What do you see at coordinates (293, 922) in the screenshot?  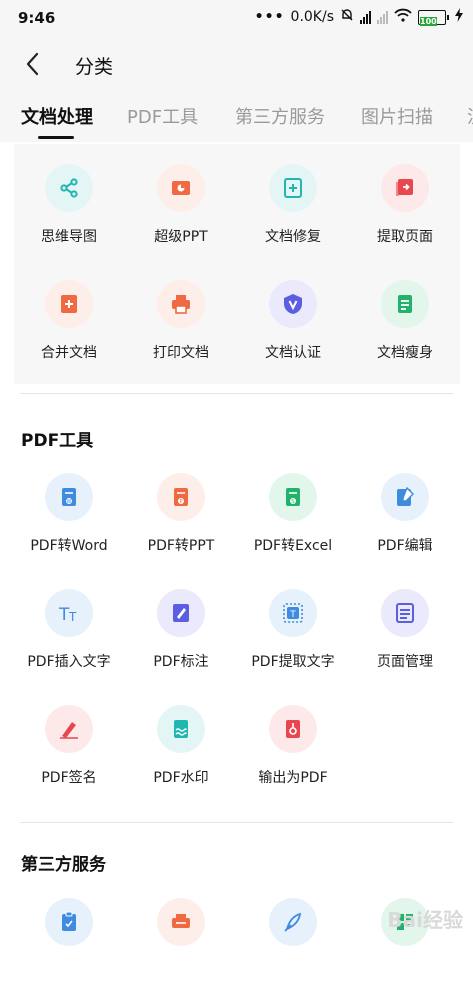 I see `quill-icon` at bounding box center [293, 922].